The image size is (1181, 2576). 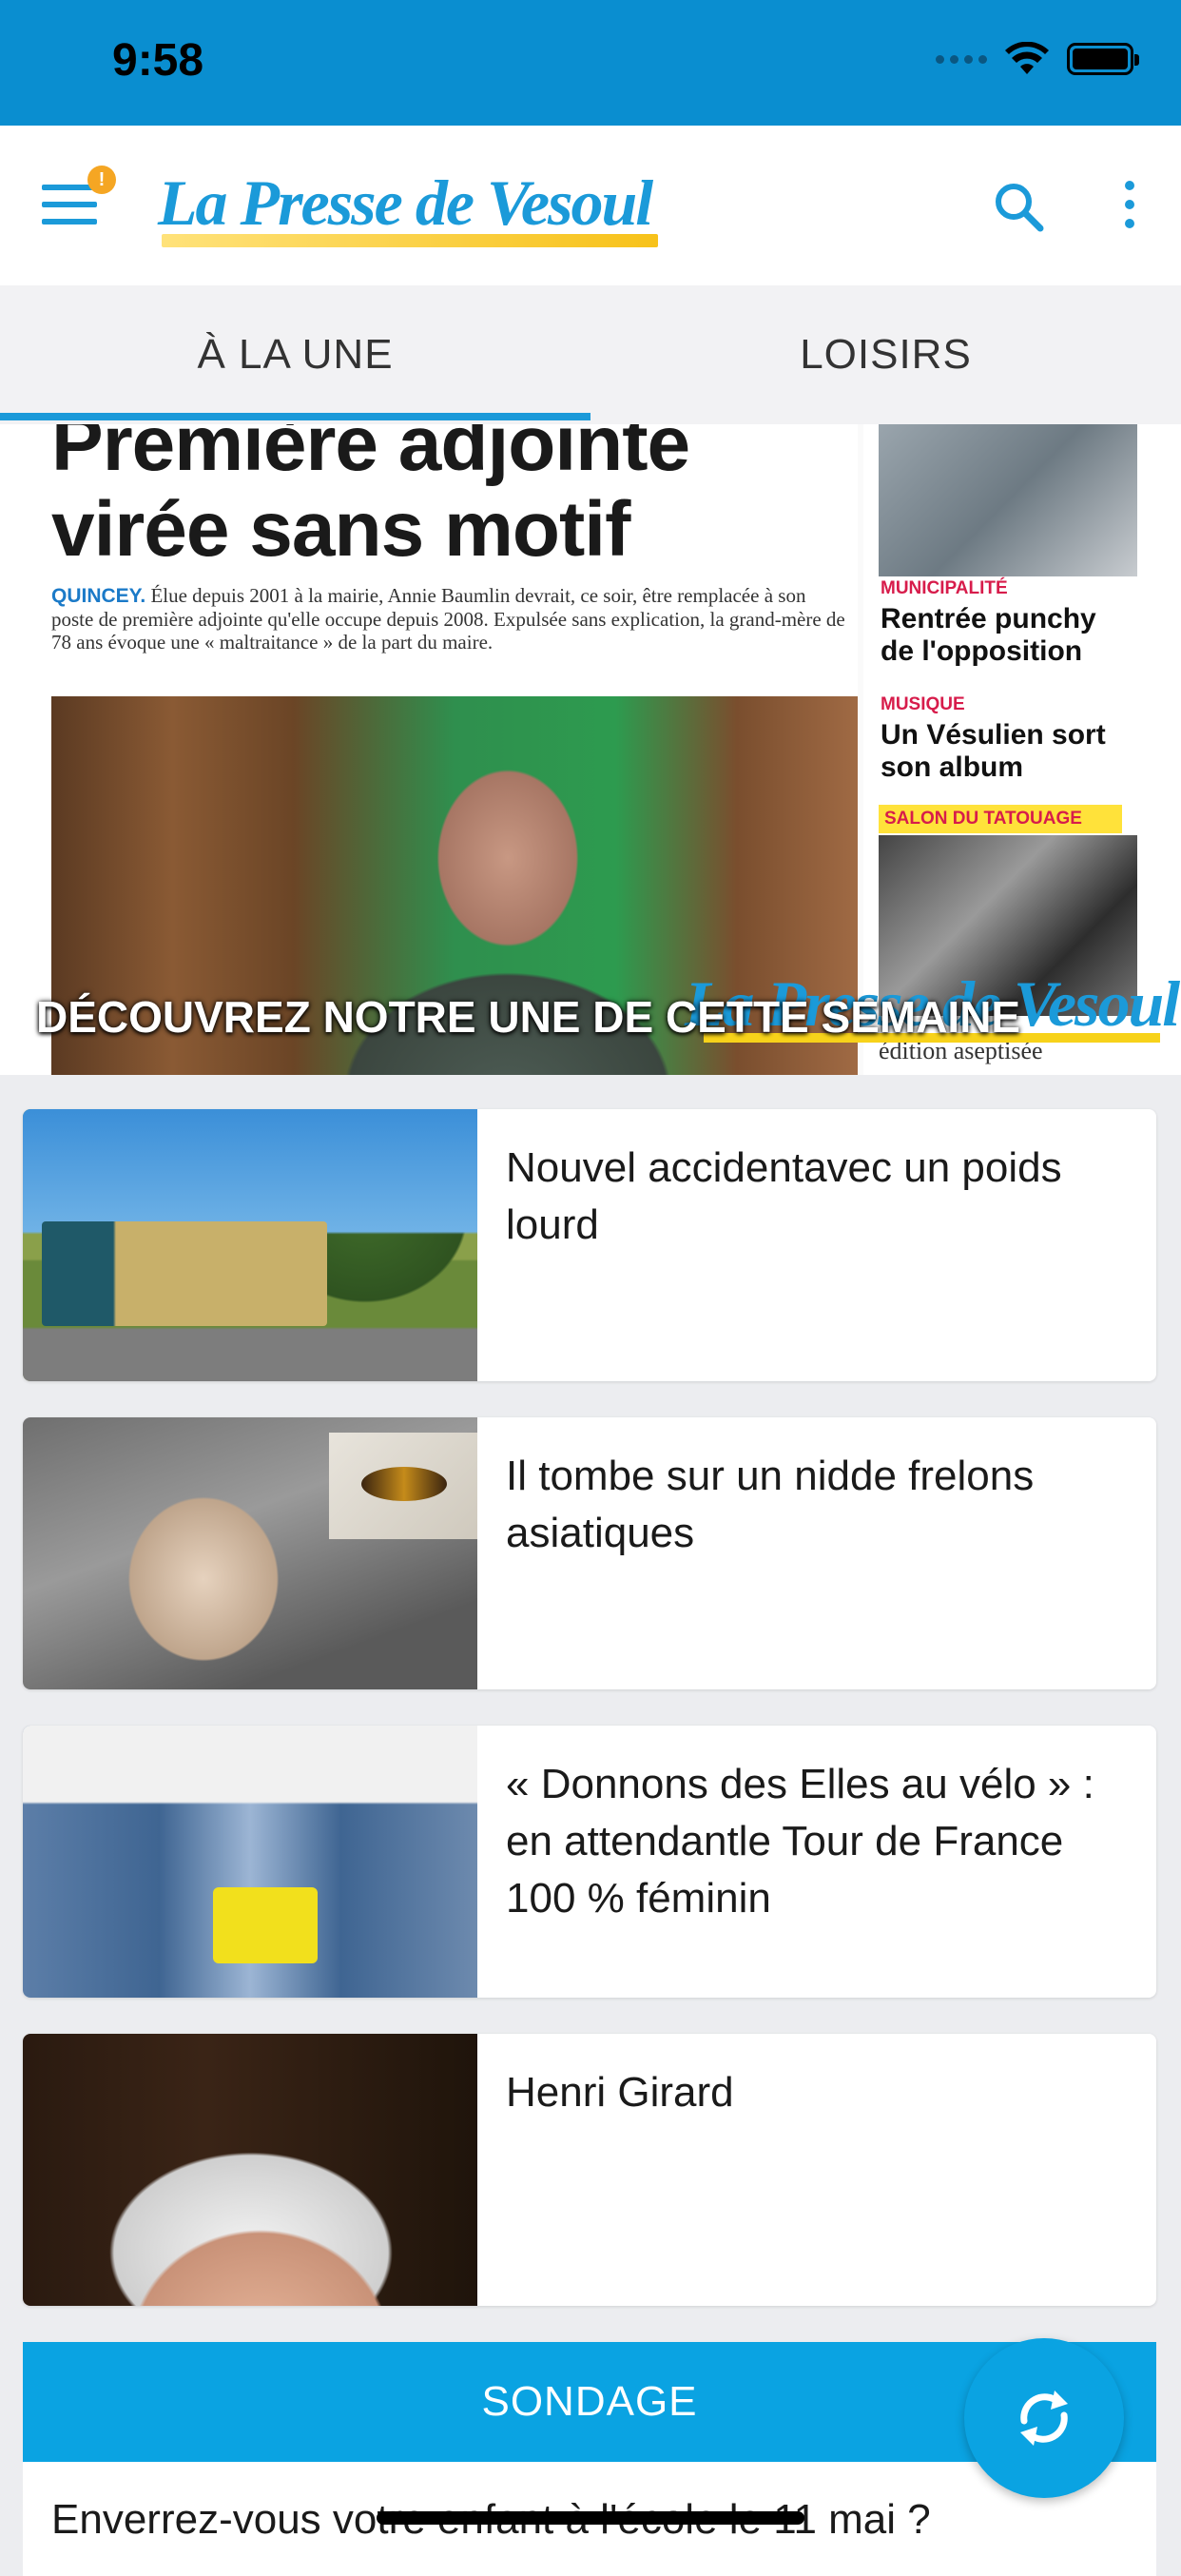 What do you see at coordinates (79, 196) in the screenshot?
I see `menu-button: !` at bounding box center [79, 196].